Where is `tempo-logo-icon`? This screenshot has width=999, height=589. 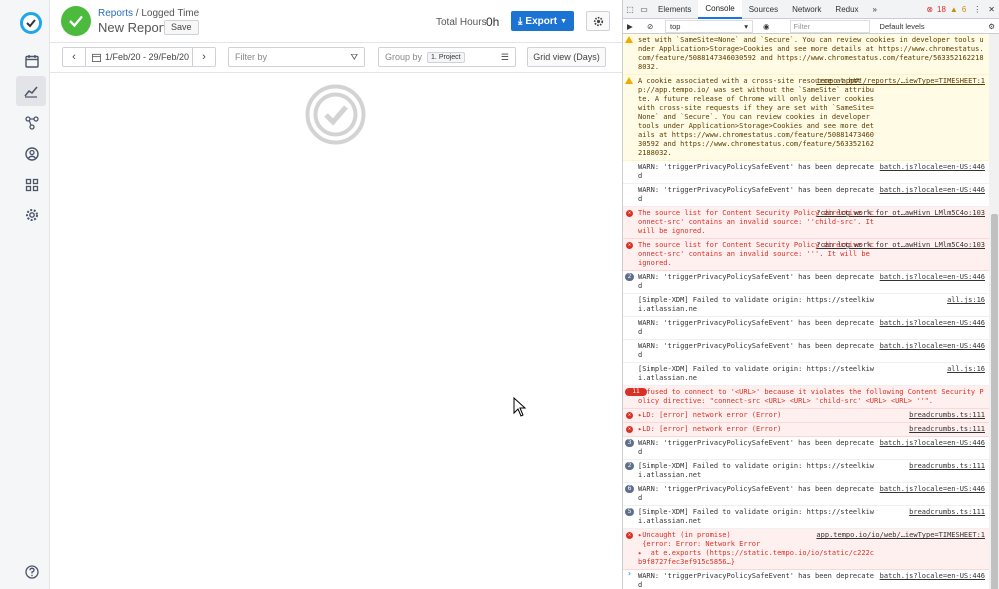 tempo-logo-icon is located at coordinates (31, 23).